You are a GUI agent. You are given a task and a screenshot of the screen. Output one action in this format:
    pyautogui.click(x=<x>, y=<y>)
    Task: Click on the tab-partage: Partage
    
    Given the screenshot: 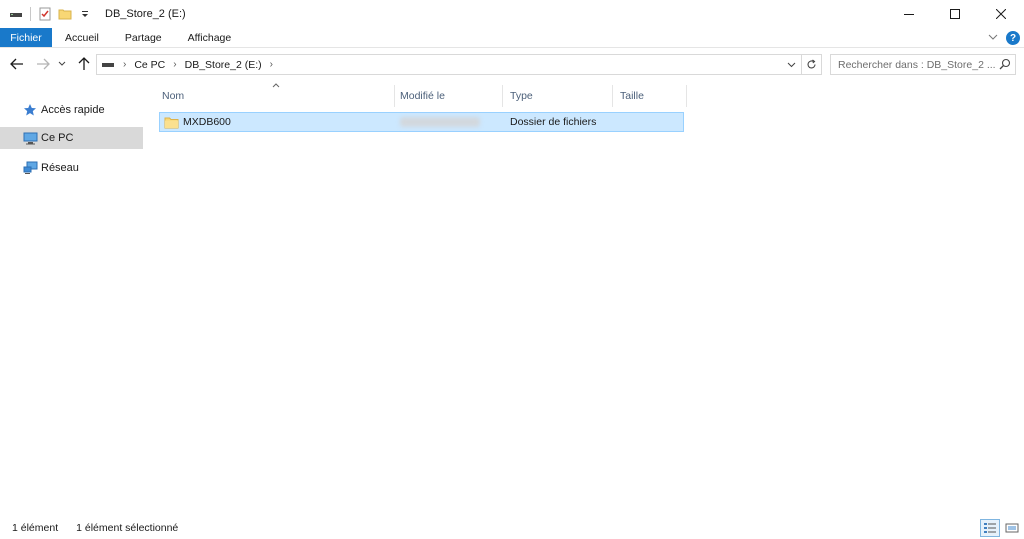 What is the action you would take?
    pyautogui.click(x=143, y=37)
    